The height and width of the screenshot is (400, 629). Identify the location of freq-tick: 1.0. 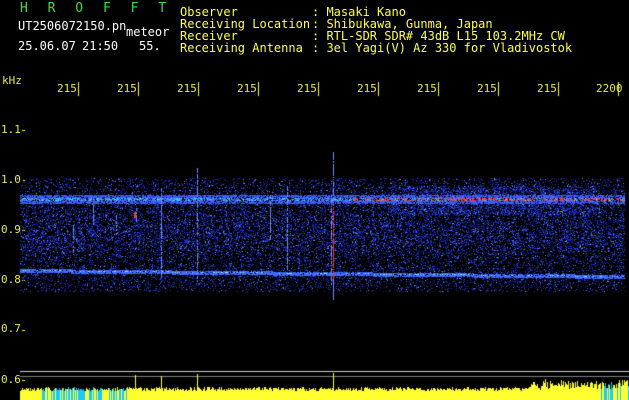
(11, 179).